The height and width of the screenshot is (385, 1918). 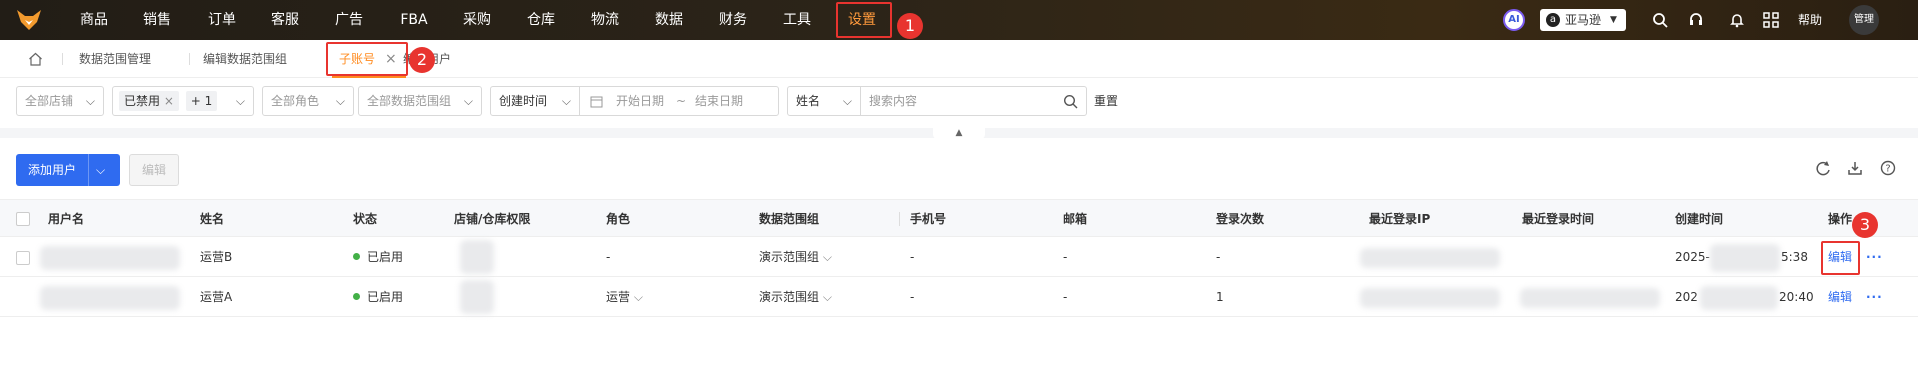 What do you see at coordinates (154, 170) in the screenshot?
I see `edit-button-disabled: 编辑` at bounding box center [154, 170].